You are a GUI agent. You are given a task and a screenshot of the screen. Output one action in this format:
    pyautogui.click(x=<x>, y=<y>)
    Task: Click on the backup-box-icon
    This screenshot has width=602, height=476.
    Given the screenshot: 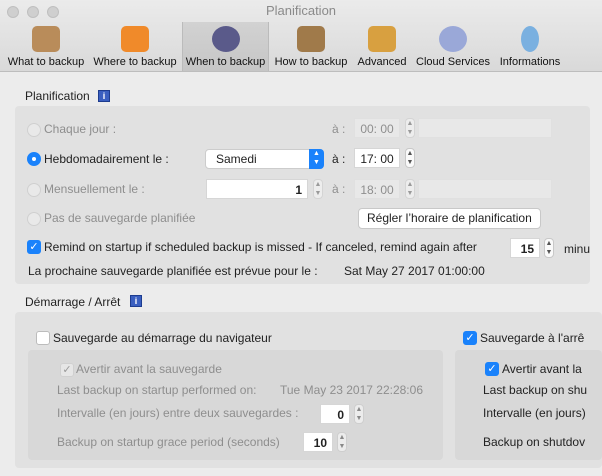 What is the action you would take?
    pyautogui.click(x=46, y=39)
    